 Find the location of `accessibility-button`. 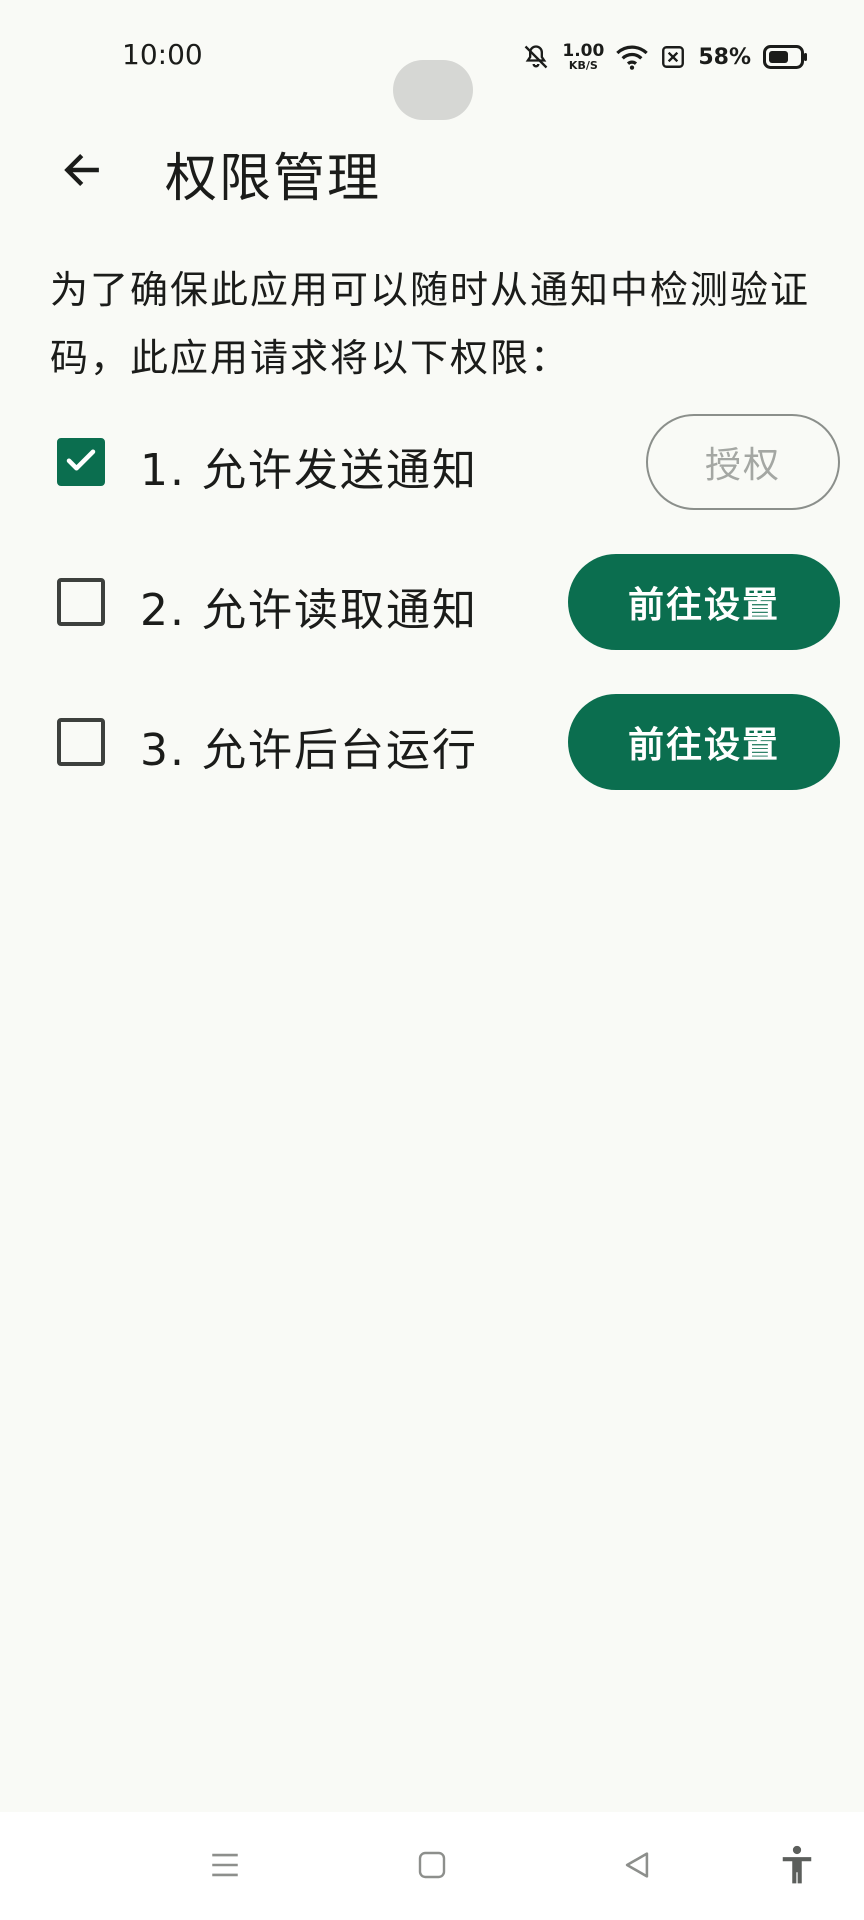

accessibility-button is located at coordinates (797, 1867).